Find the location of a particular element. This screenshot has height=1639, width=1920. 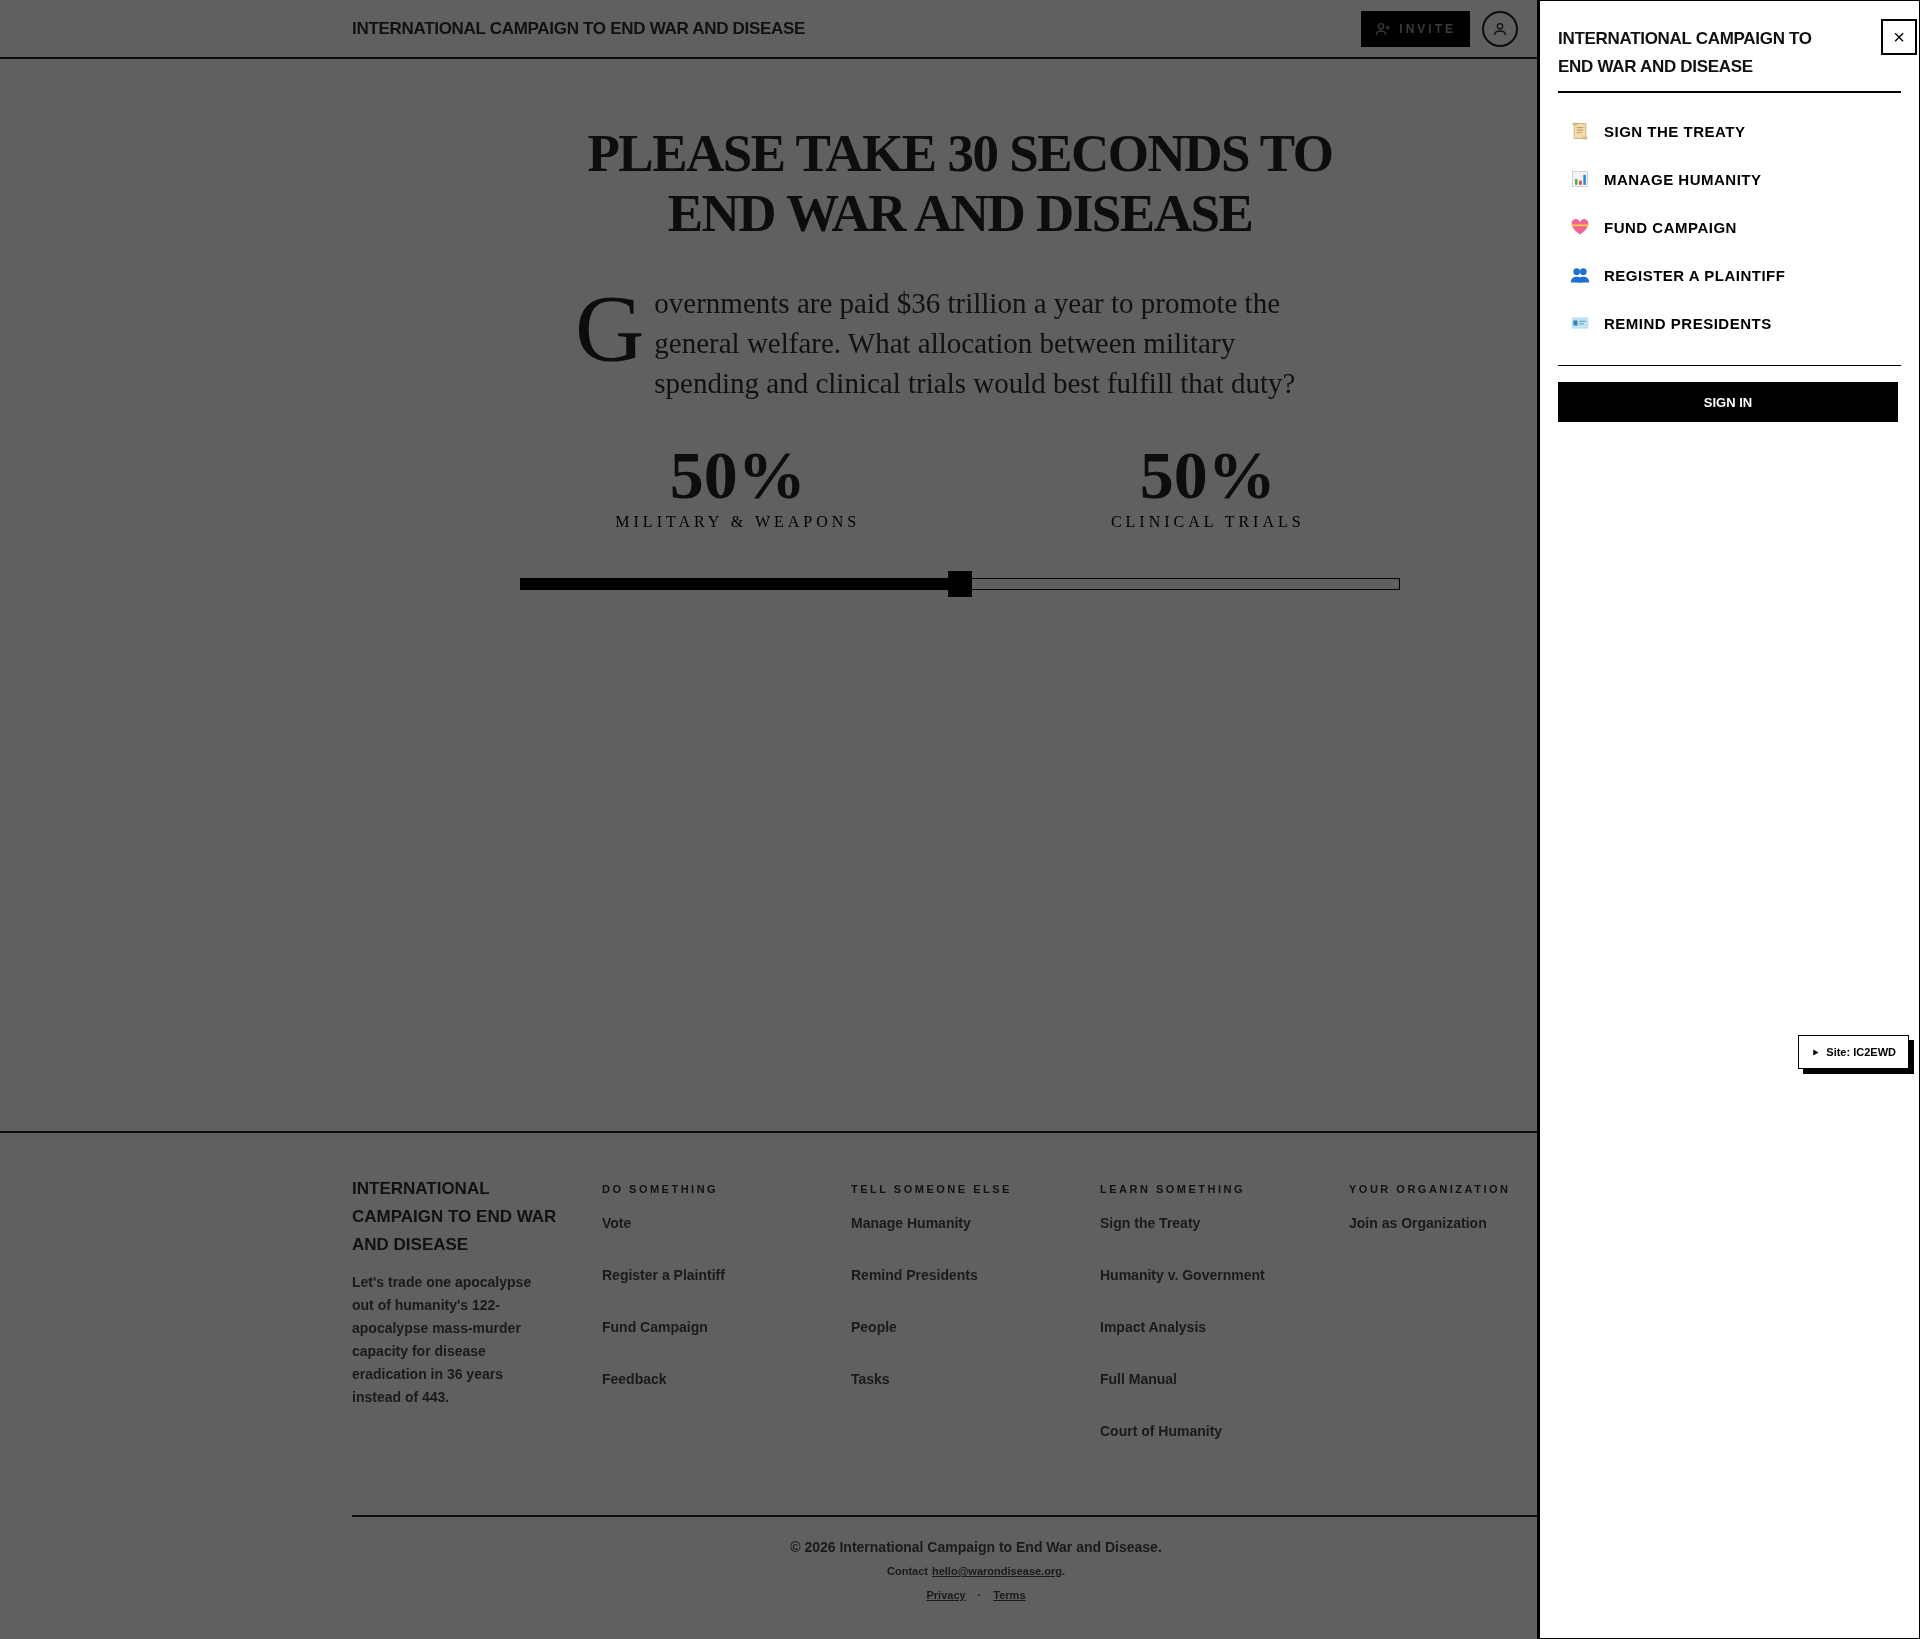

footer-brand: INTERNATIONAL CAMPAIGN TO END WAR AND DISEASE is located at coordinates (455, 1217).